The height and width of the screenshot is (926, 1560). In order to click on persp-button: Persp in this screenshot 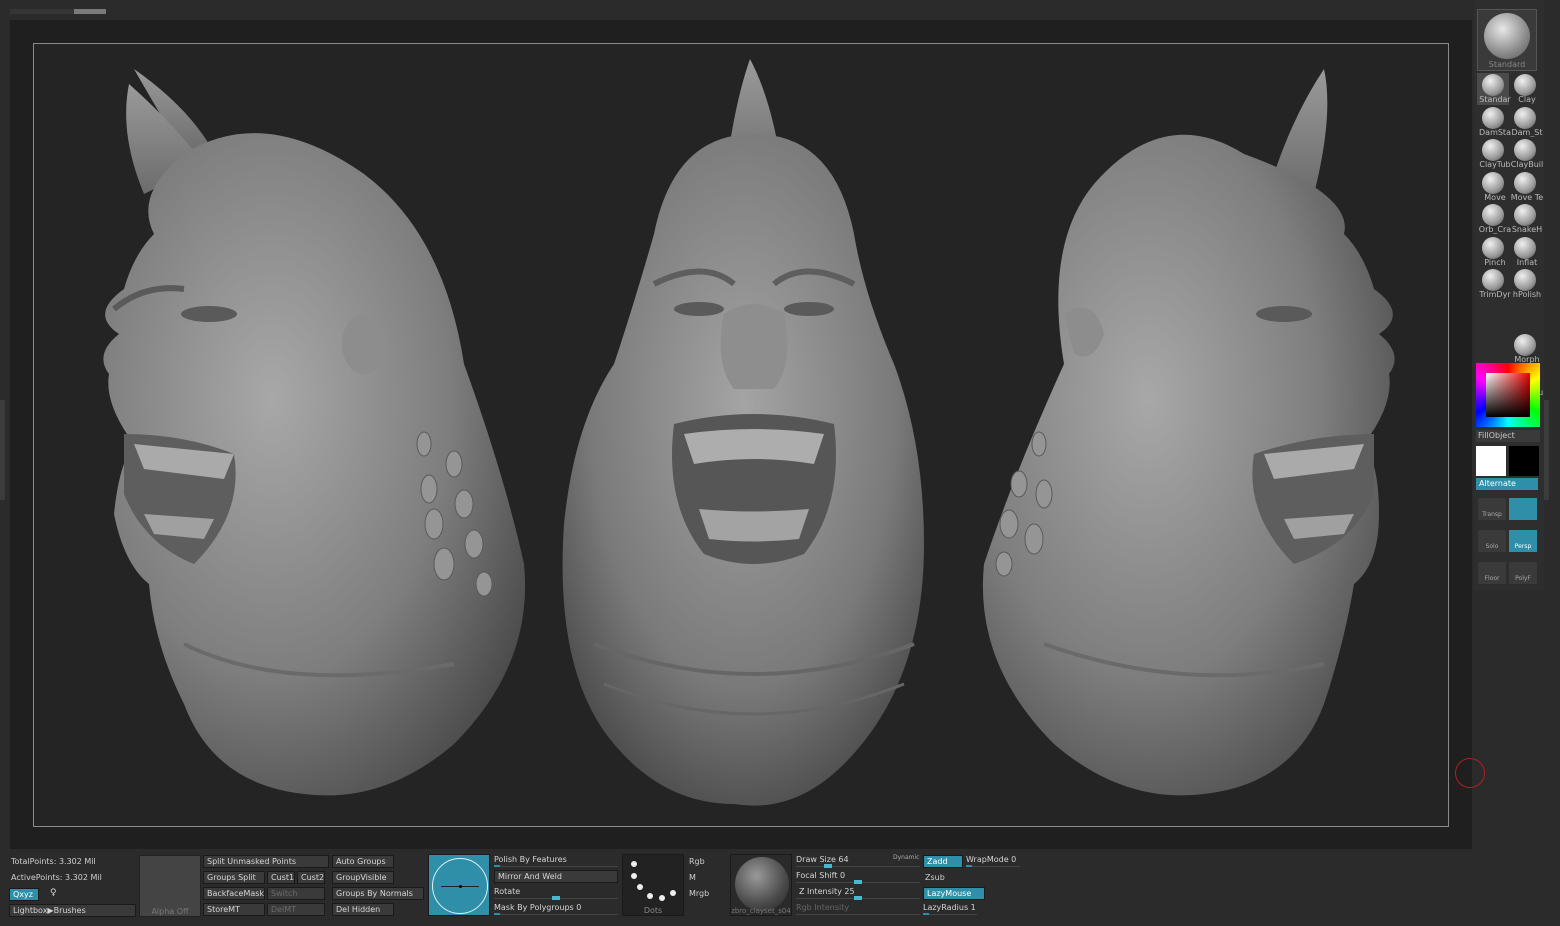, I will do `click(1523, 541)`.